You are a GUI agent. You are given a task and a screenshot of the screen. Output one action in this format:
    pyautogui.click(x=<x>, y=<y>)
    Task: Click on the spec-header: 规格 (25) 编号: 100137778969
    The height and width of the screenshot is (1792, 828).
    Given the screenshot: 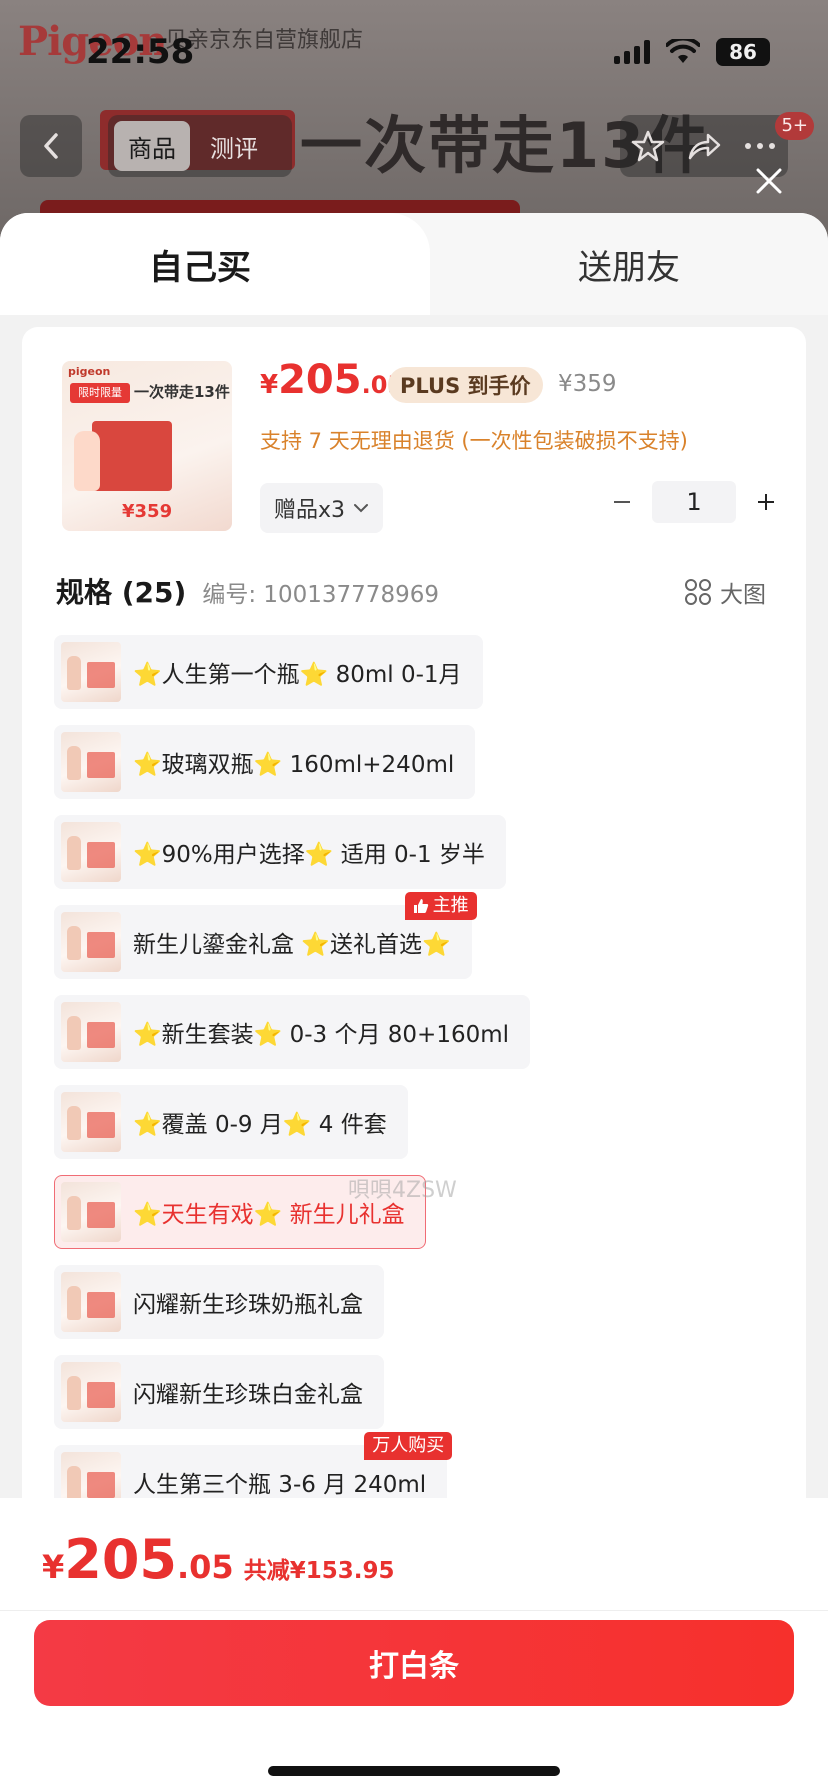 What is the action you would take?
    pyautogui.click(x=247, y=591)
    